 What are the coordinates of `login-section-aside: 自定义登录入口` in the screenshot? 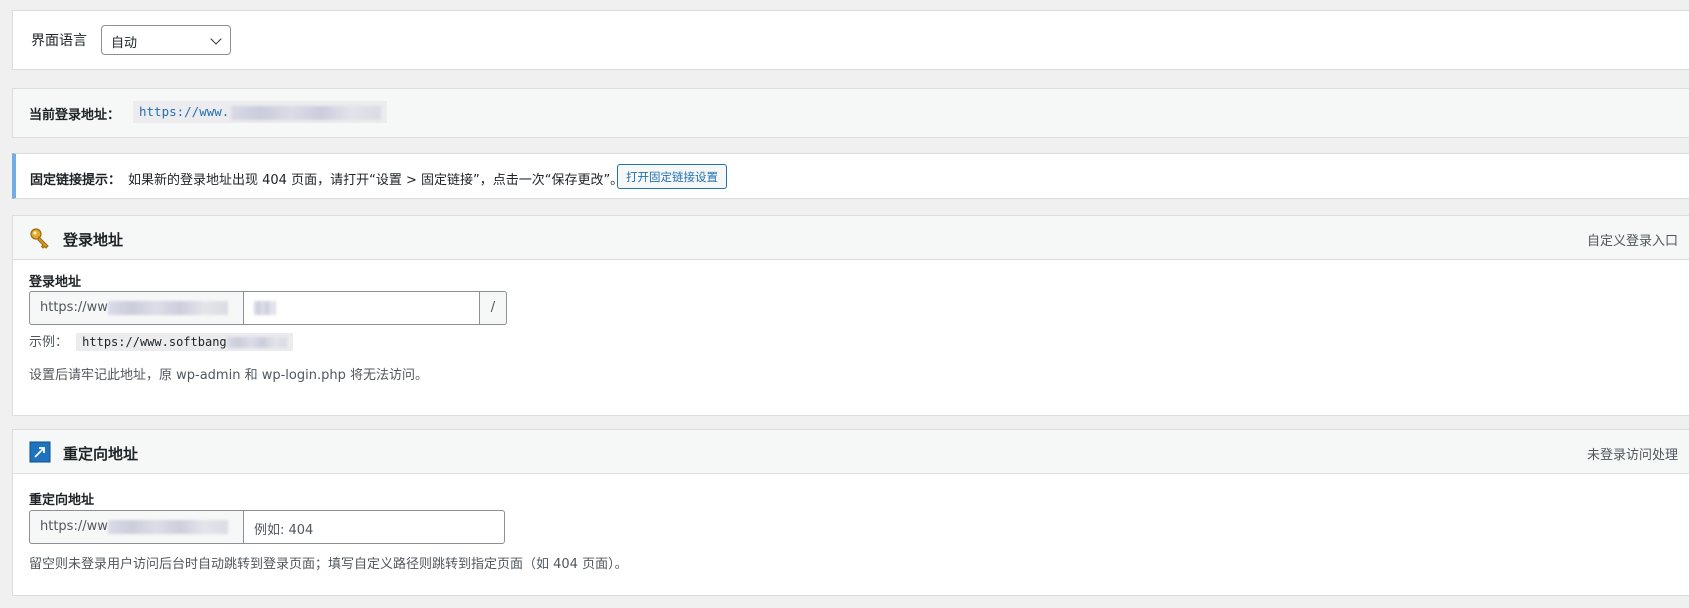 It's located at (1633, 241).